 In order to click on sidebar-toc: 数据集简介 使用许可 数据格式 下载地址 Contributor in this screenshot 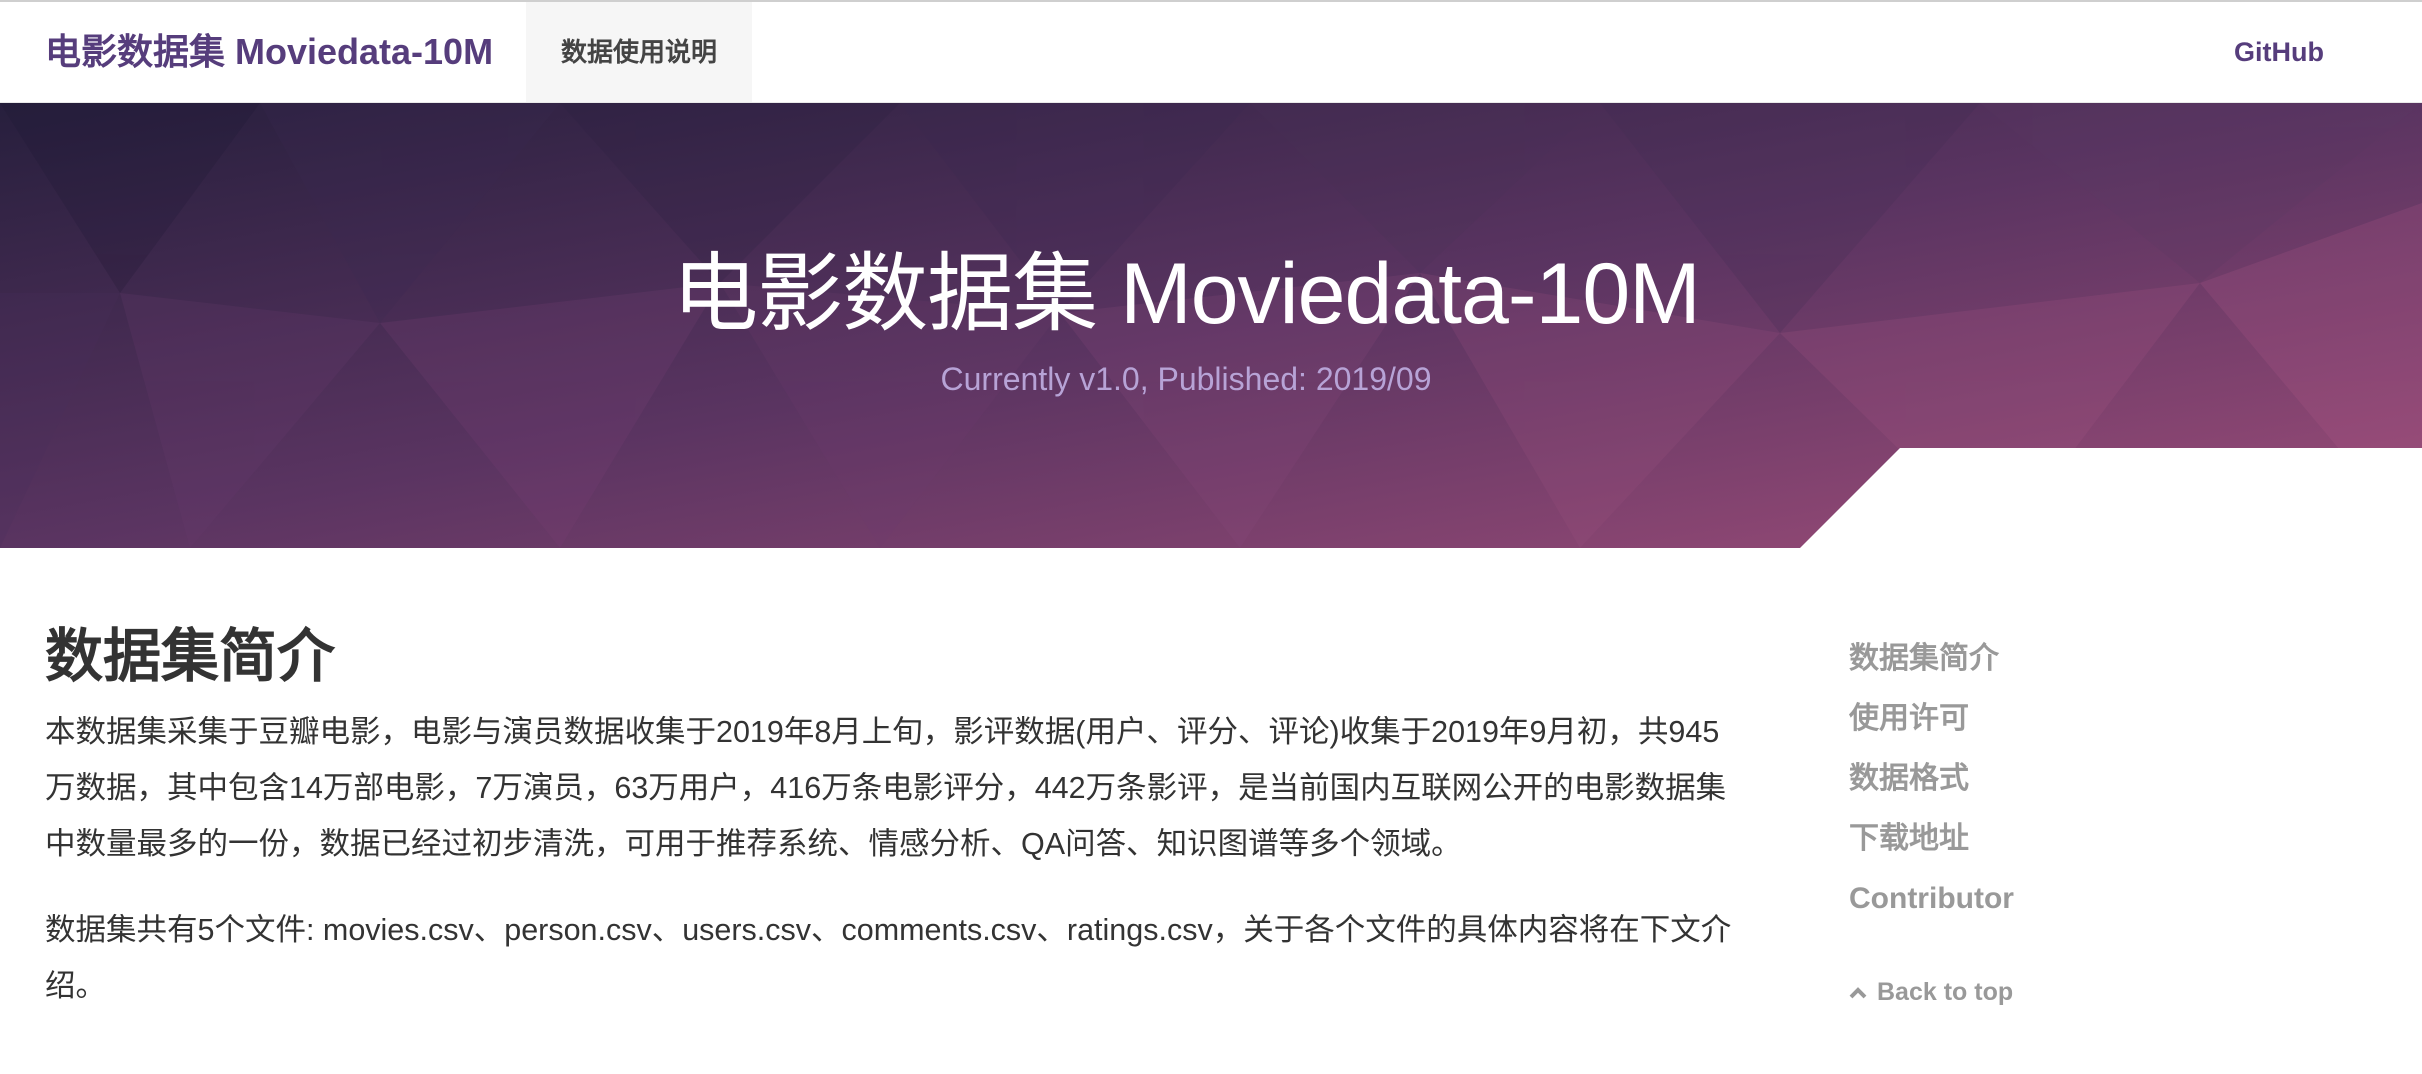, I will do `click(2049, 783)`.